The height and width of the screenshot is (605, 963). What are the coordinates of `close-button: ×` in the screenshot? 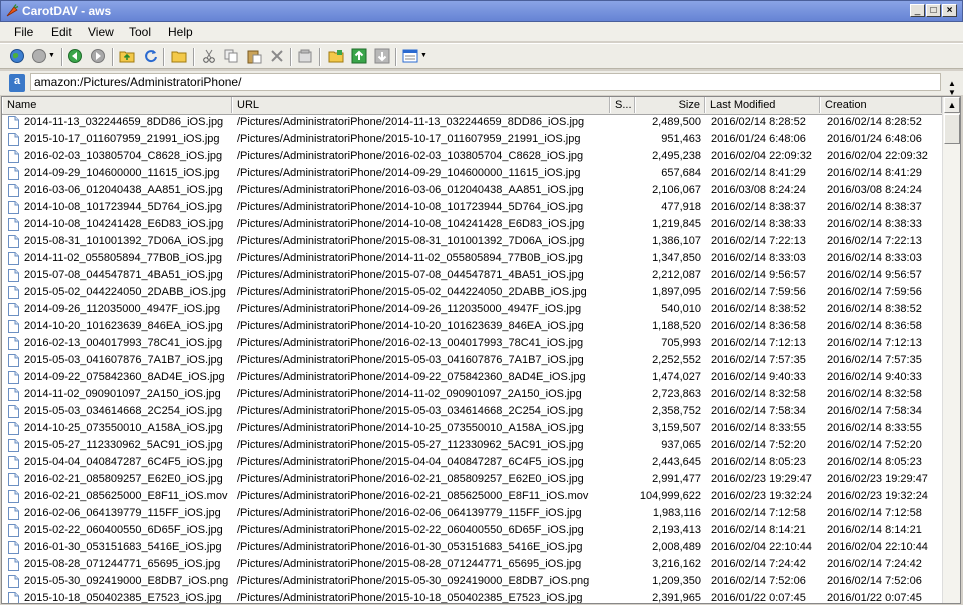 It's located at (949, 10).